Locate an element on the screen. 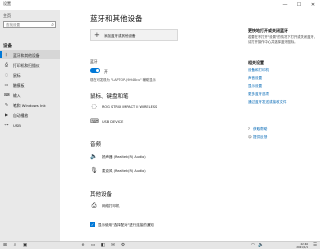 The width and height of the screenshot is (320, 249). device-item: ◌ ROG STRIX IMPACT II WIRELESS is located at coordinates (145, 107).